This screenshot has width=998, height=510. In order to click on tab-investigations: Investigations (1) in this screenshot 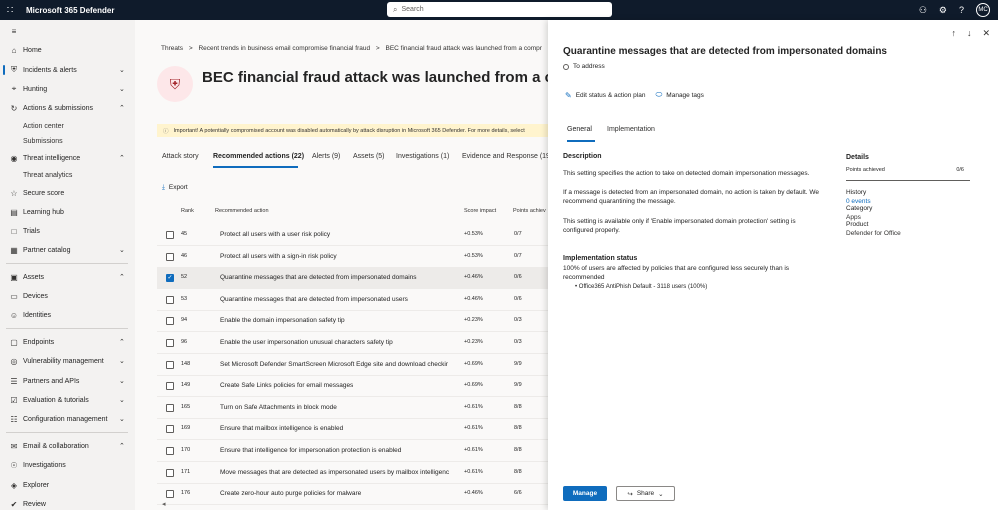, I will do `click(422, 156)`.